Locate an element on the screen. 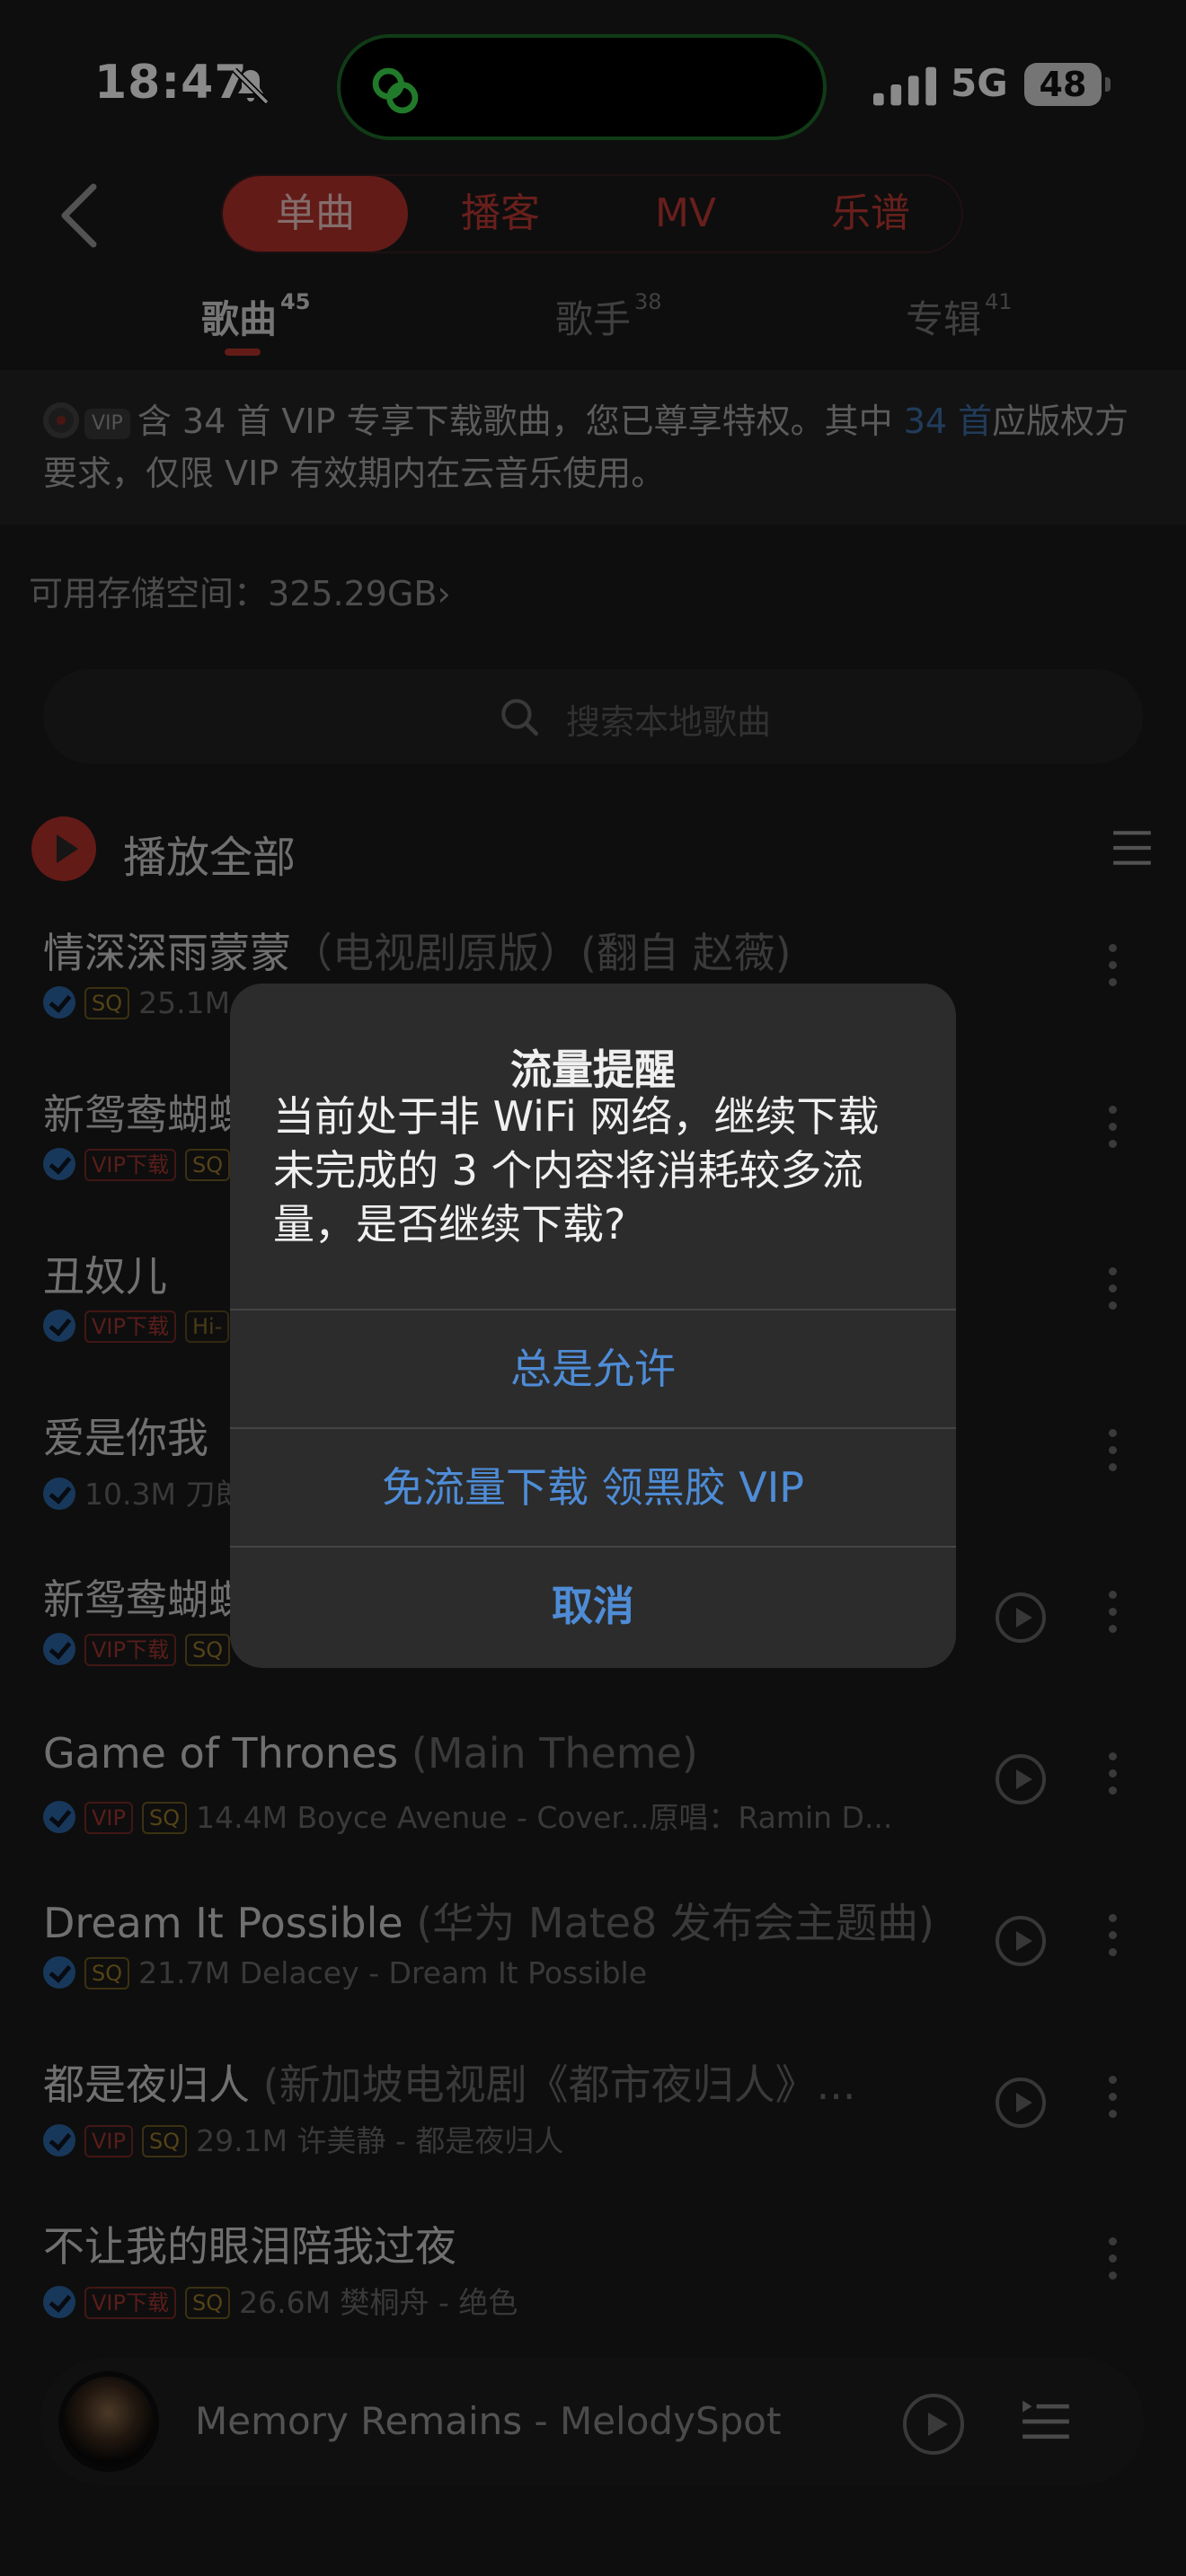 This screenshot has height=2576, width=1186. free-data-vip-button: 免流量下载 领黑胶 VIP is located at coordinates (593, 1486).